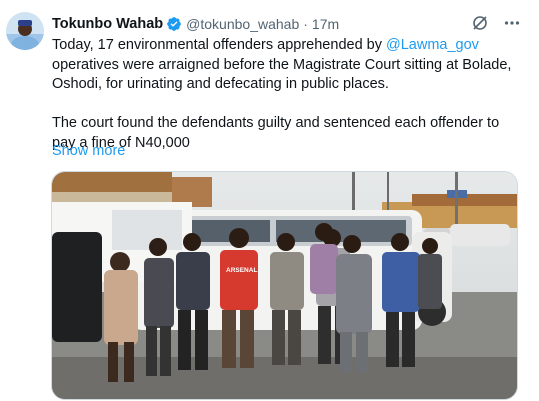 The image size is (539, 401). I want to click on post-timestamp: 17m, so click(325, 24).